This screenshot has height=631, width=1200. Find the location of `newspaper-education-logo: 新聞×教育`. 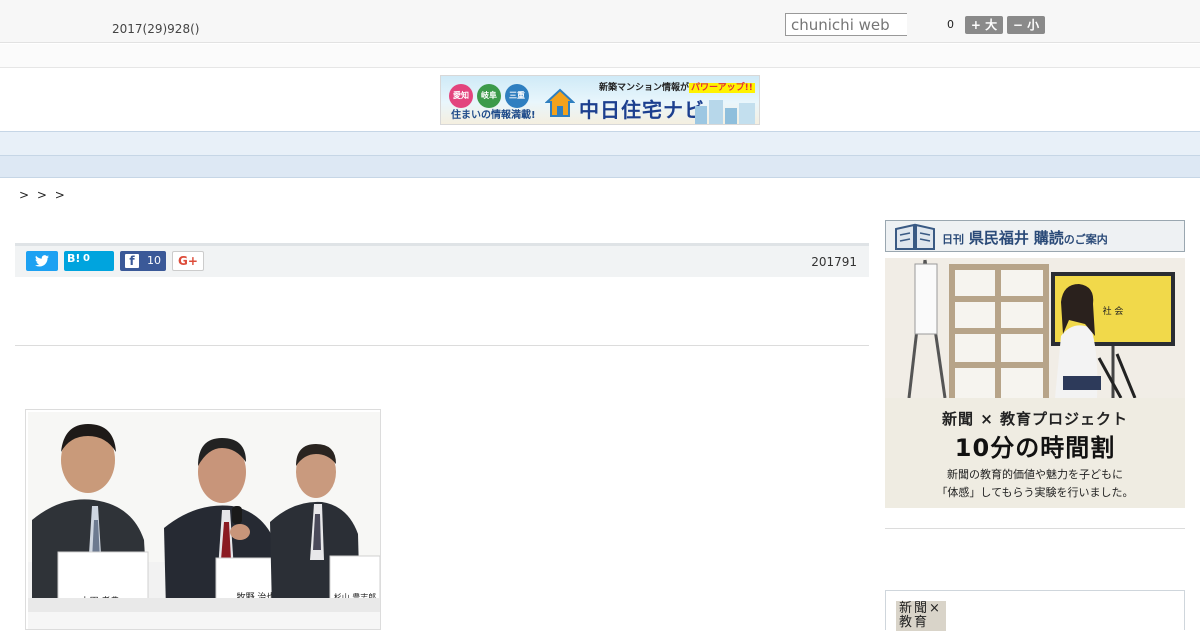

newspaper-education-logo: 新聞×教育 is located at coordinates (921, 616).